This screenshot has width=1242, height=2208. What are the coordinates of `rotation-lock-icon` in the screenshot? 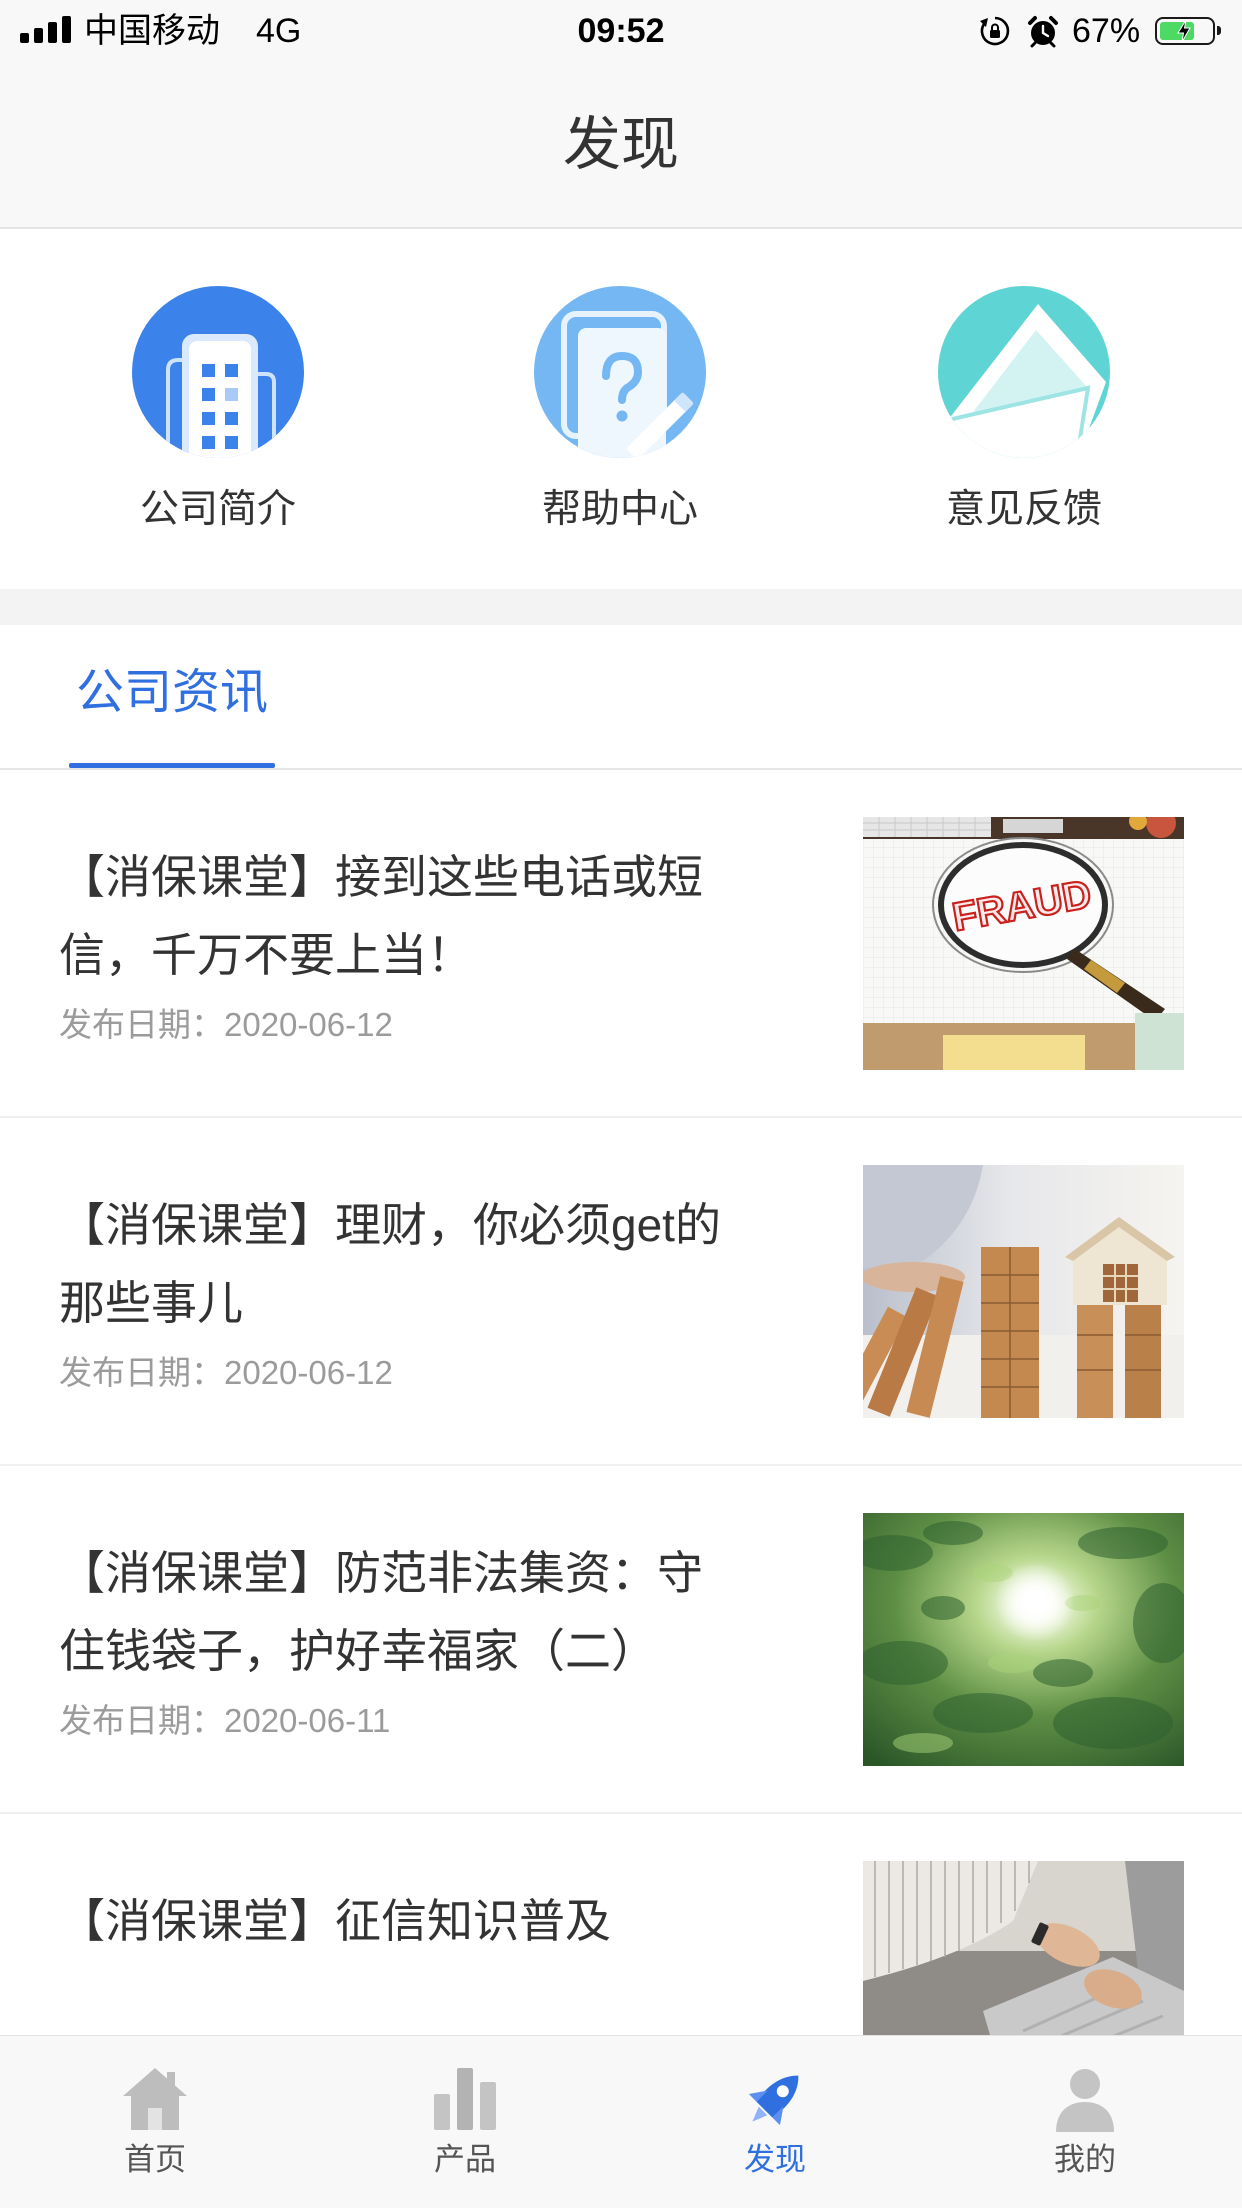 It's located at (995, 31).